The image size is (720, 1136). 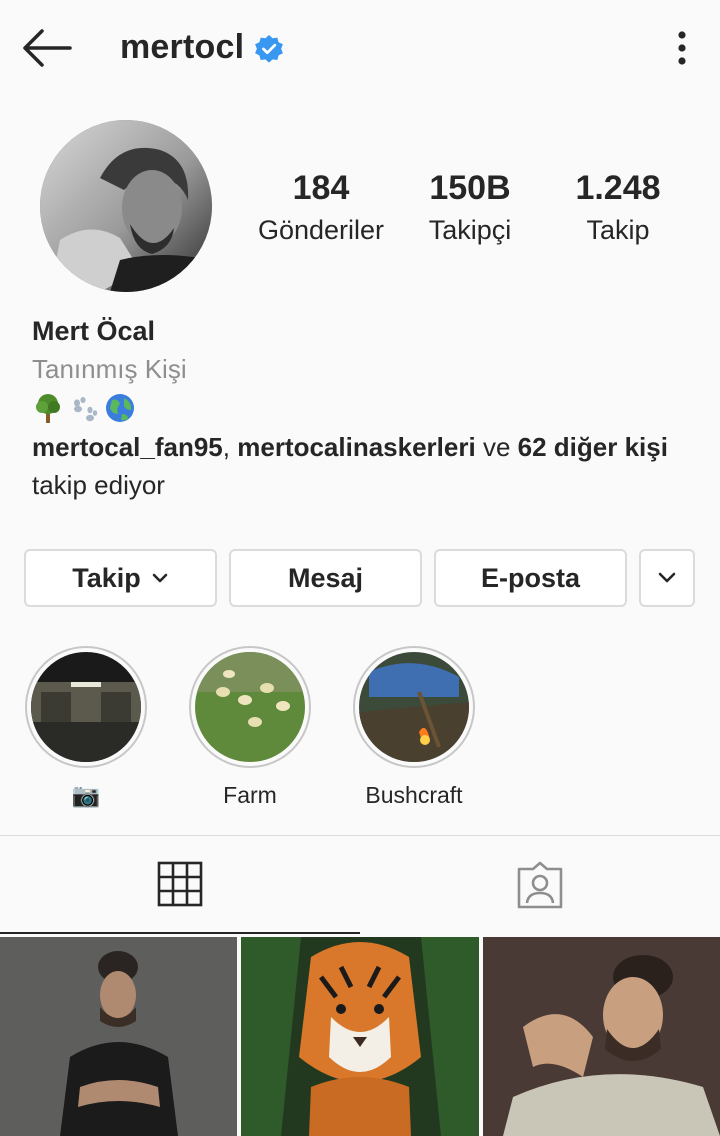 I want to click on top-bar: mertocl, so click(x=360, y=48).